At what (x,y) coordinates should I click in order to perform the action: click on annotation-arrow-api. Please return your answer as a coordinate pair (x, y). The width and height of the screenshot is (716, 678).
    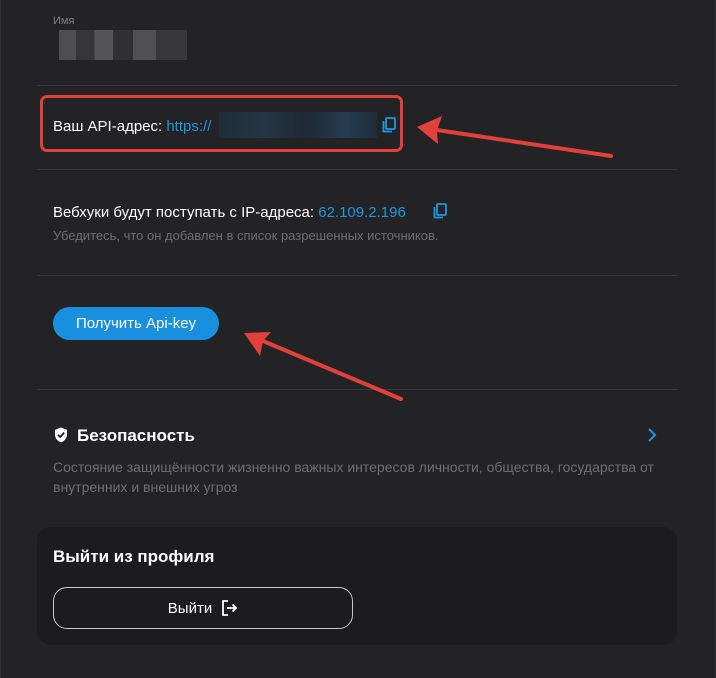
    Looking at the image, I should click on (515, 137).